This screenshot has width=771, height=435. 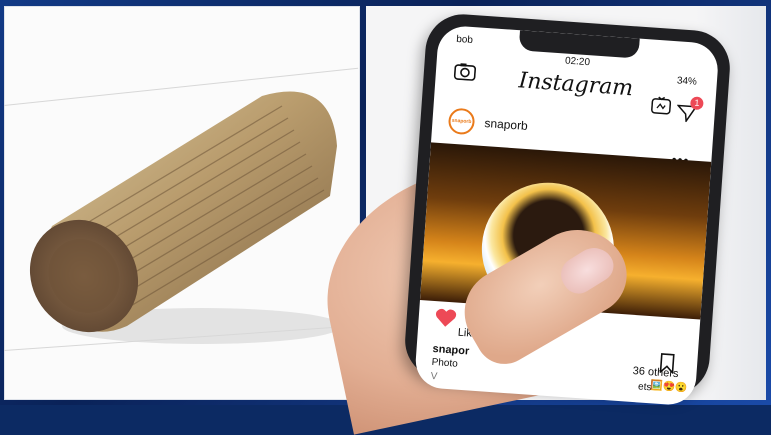 I want to click on camera-icon, so click(x=465, y=74).